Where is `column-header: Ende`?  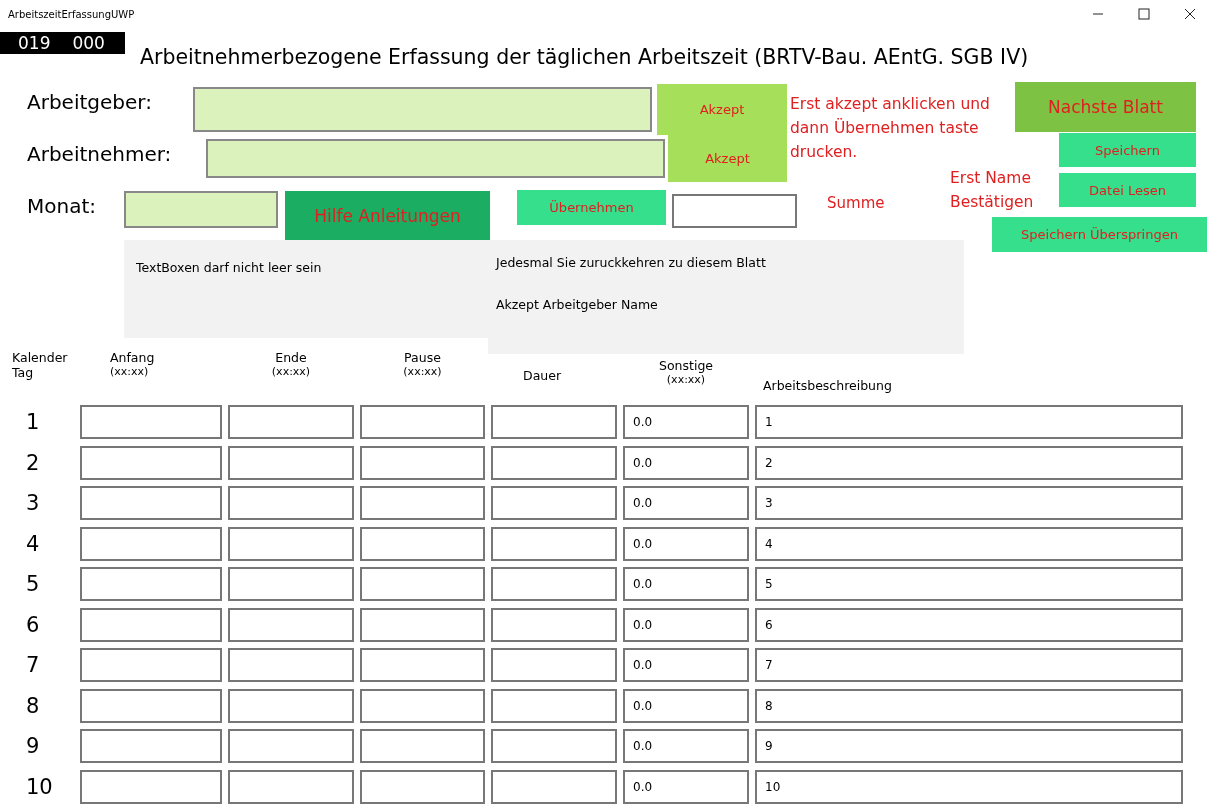 column-header: Ende is located at coordinates (291, 357).